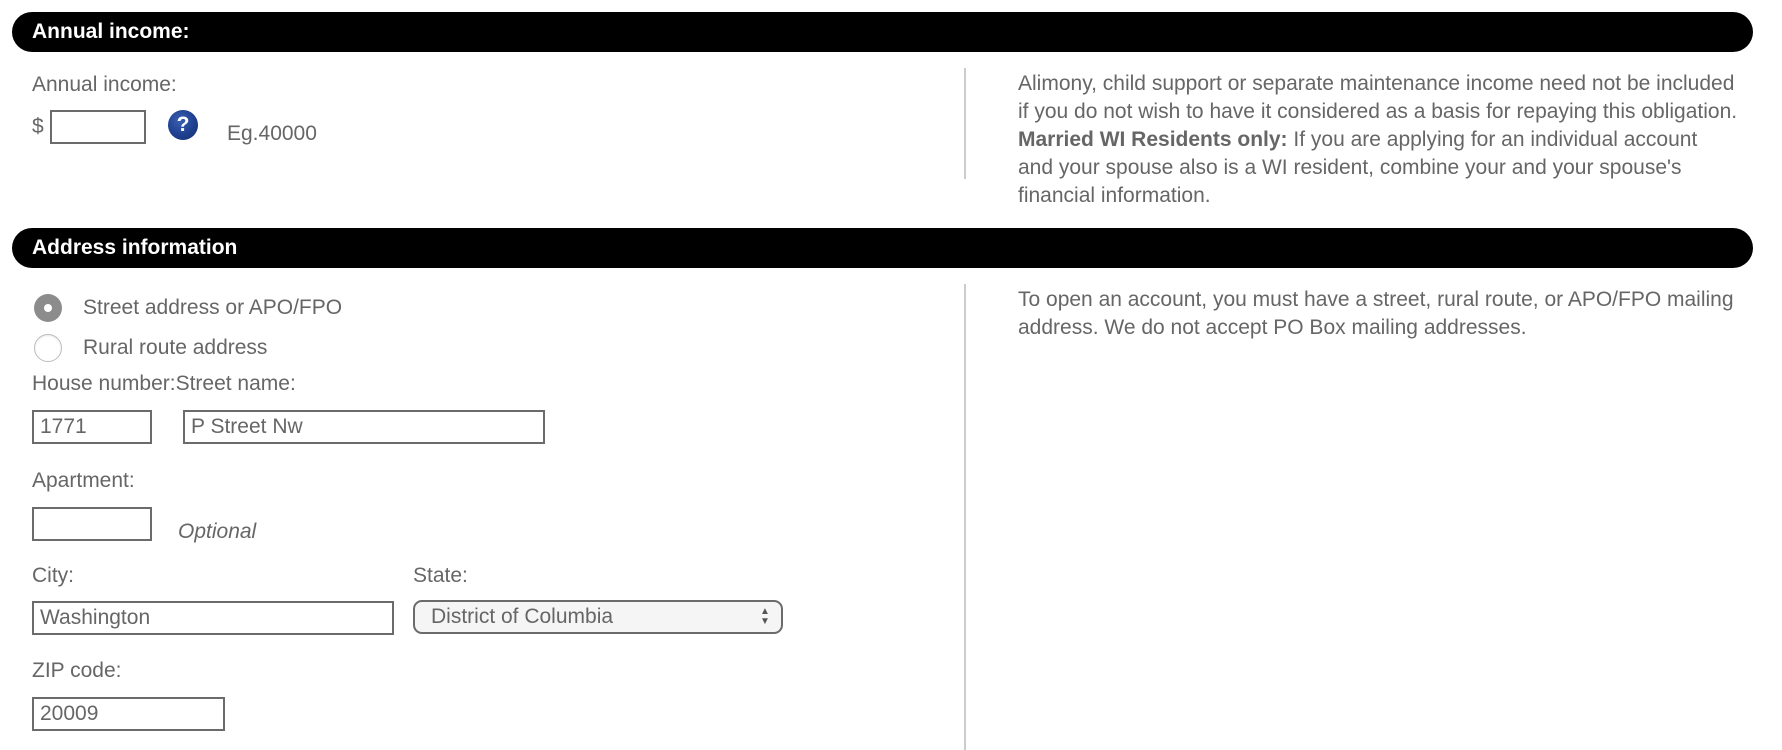  What do you see at coordinates (882, 32) in the screenshot?
I see `annual-income-section-header: Annual income:` at bounding box center [882, 32].